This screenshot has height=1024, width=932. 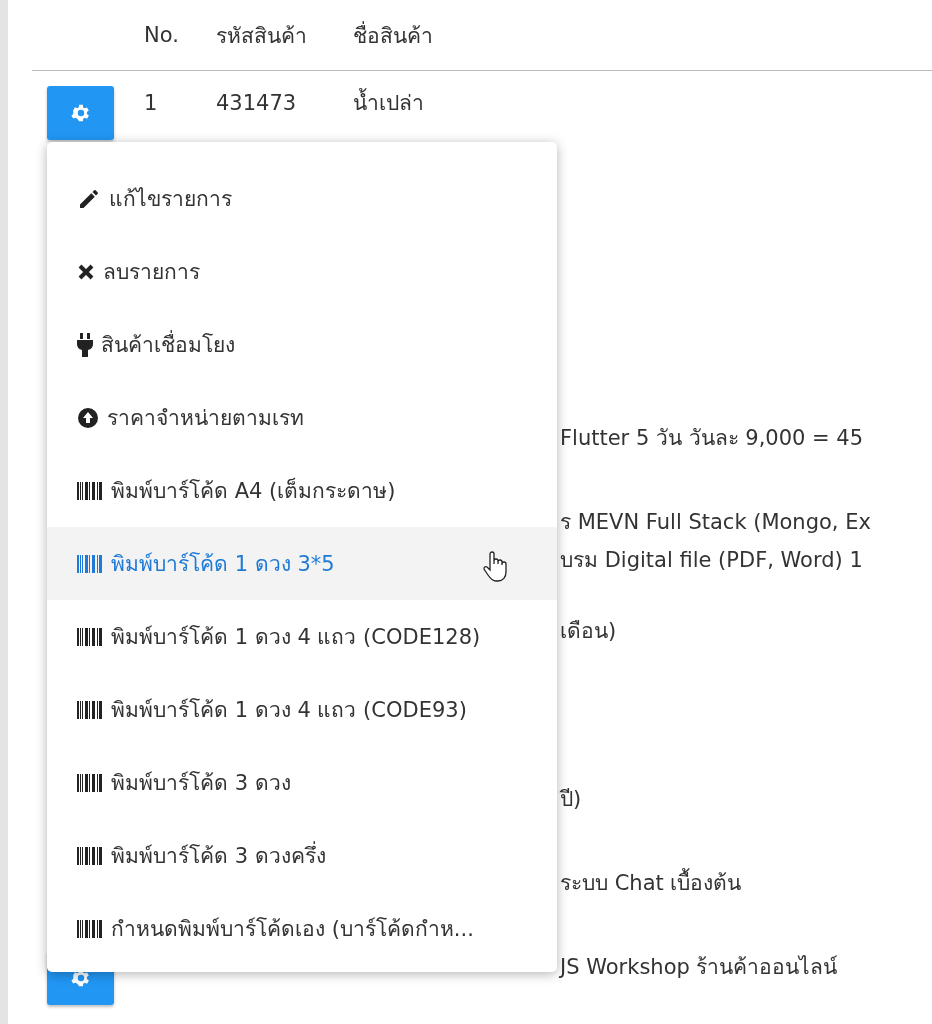 I want to click on plug-icon, so click(x=85, y=344).